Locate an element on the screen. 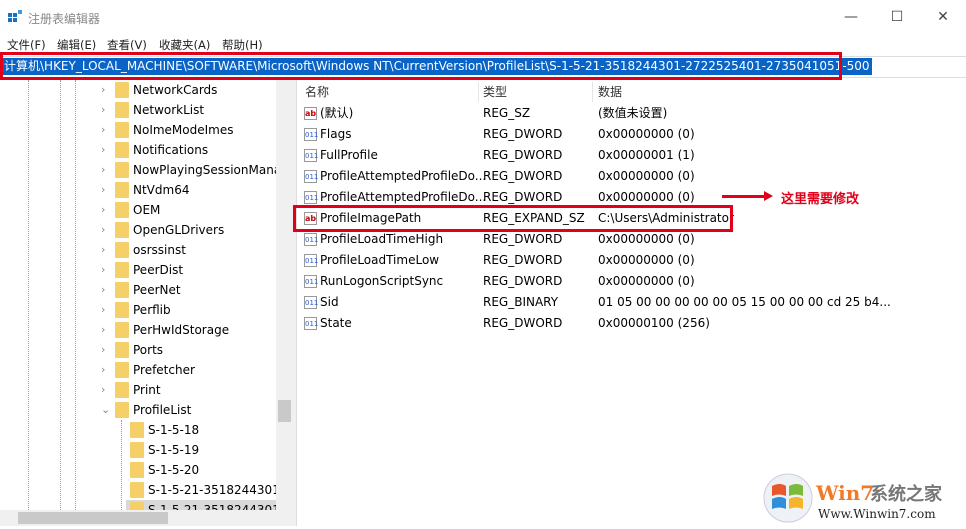 This screenshot has width=966, height=529. maximize-button: ☐ is located at coordinates (897, 17).